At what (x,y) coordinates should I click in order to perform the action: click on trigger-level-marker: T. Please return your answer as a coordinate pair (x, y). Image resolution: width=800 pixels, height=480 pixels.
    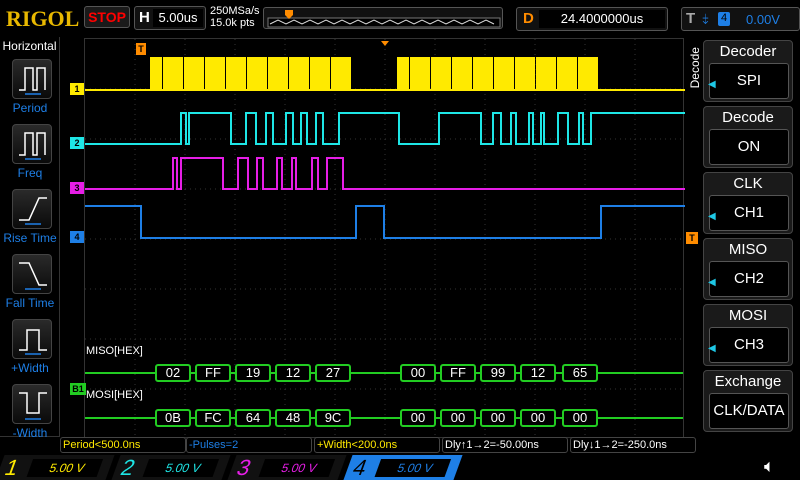
    Looking at the image, I should click on (692, 238).